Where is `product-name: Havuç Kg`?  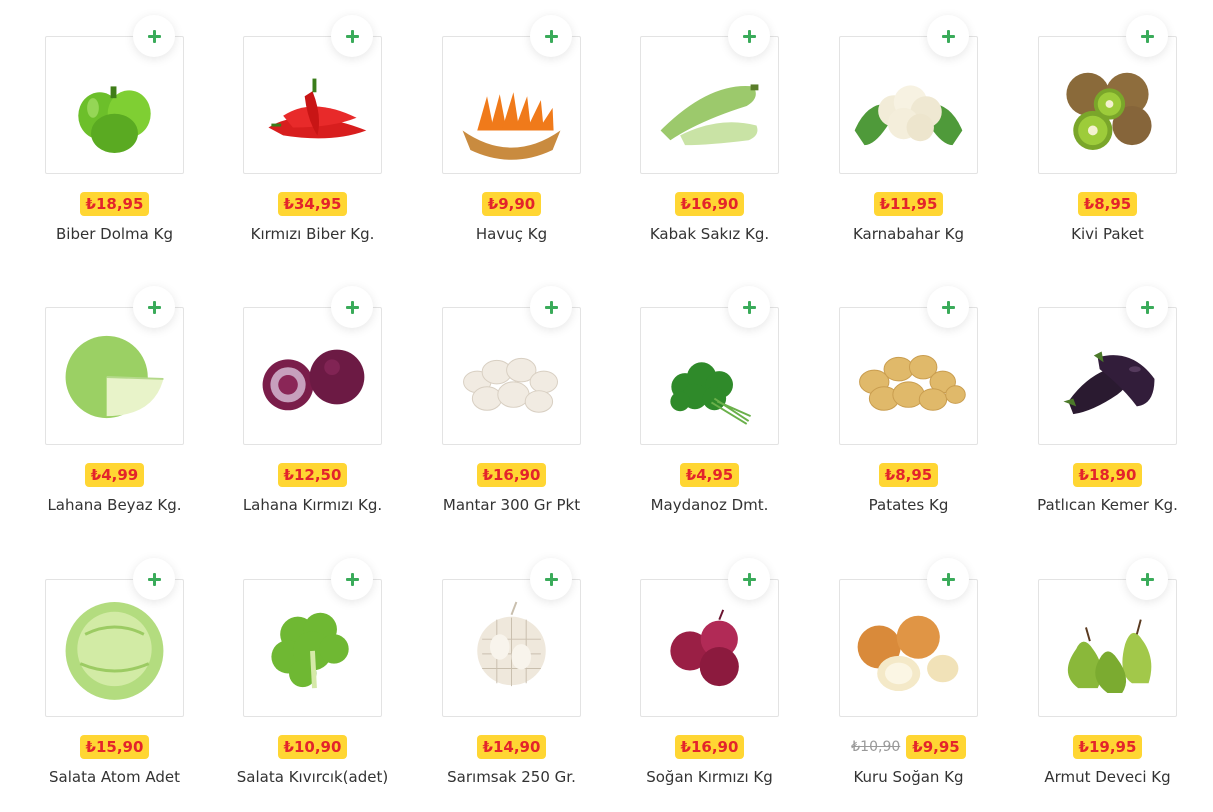
product-name: Havuç Kg is located at coordinates (511, 234).